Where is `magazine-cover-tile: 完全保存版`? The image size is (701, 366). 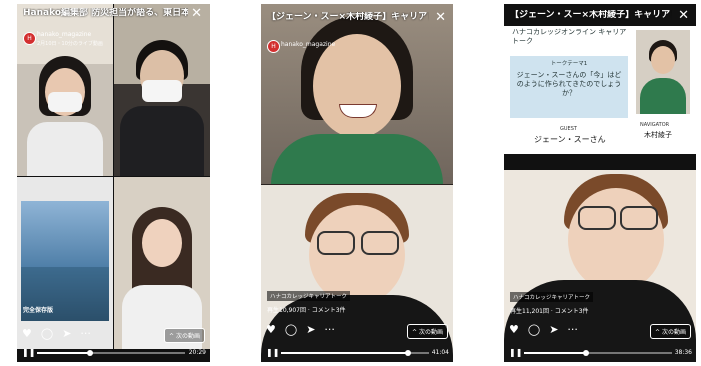 magazine-cover-tile: 完全保存版 is located at coordinates (65, 263).